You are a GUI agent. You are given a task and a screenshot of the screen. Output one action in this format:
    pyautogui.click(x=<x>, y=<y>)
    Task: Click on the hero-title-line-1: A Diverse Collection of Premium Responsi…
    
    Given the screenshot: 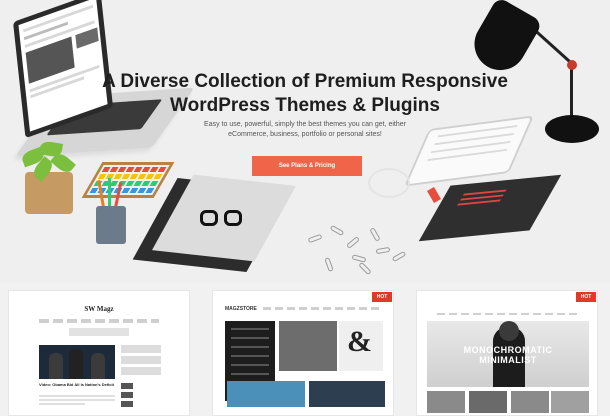 What is the action you would take?
    pyautogui.click(x=305, y=81)
    